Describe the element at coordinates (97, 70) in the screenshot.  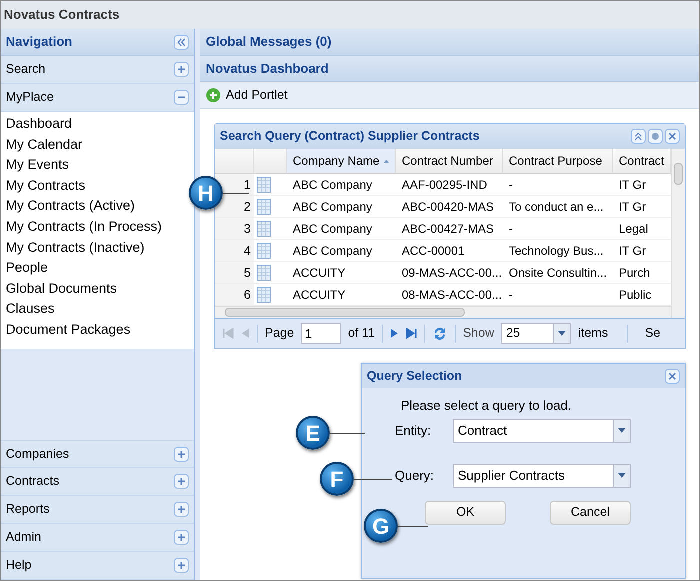
I see `nav-section-header: Search` at that location.